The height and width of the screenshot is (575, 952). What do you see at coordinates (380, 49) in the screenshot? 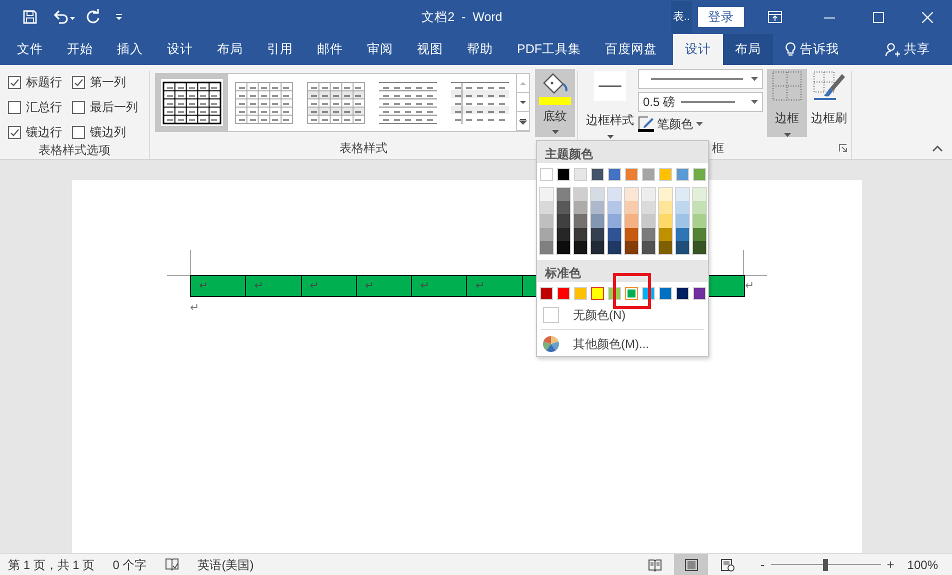
I see `ribbon-tab: 审阅` at bounding box center [380, 49].